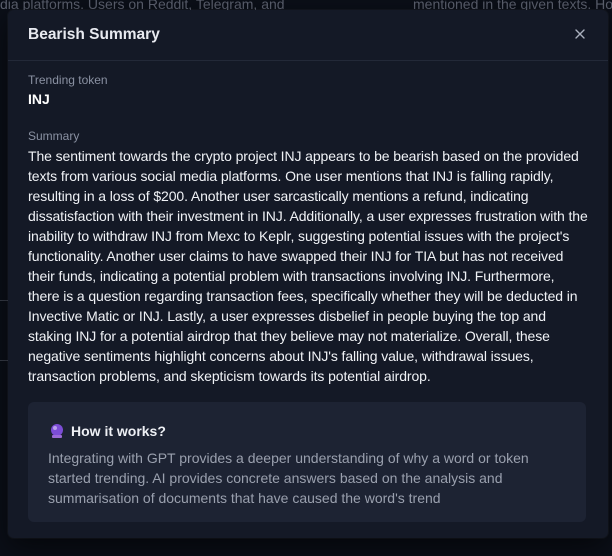  I want to click on crystal-ball-icon, so click(57, 431).